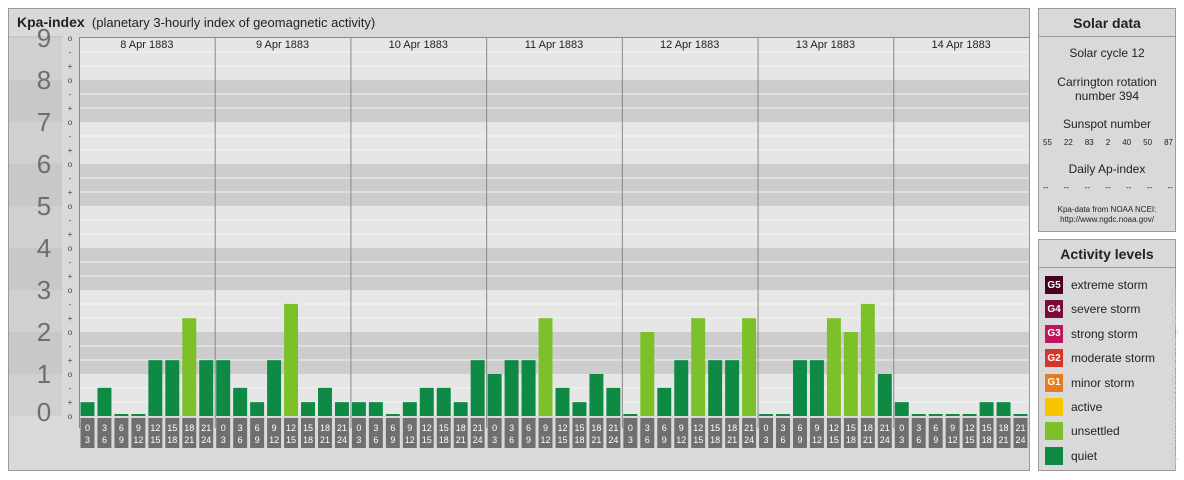 This screenshot has width=1184, height=480. I want to click on minor-tick-label: +, so click(70, 150).